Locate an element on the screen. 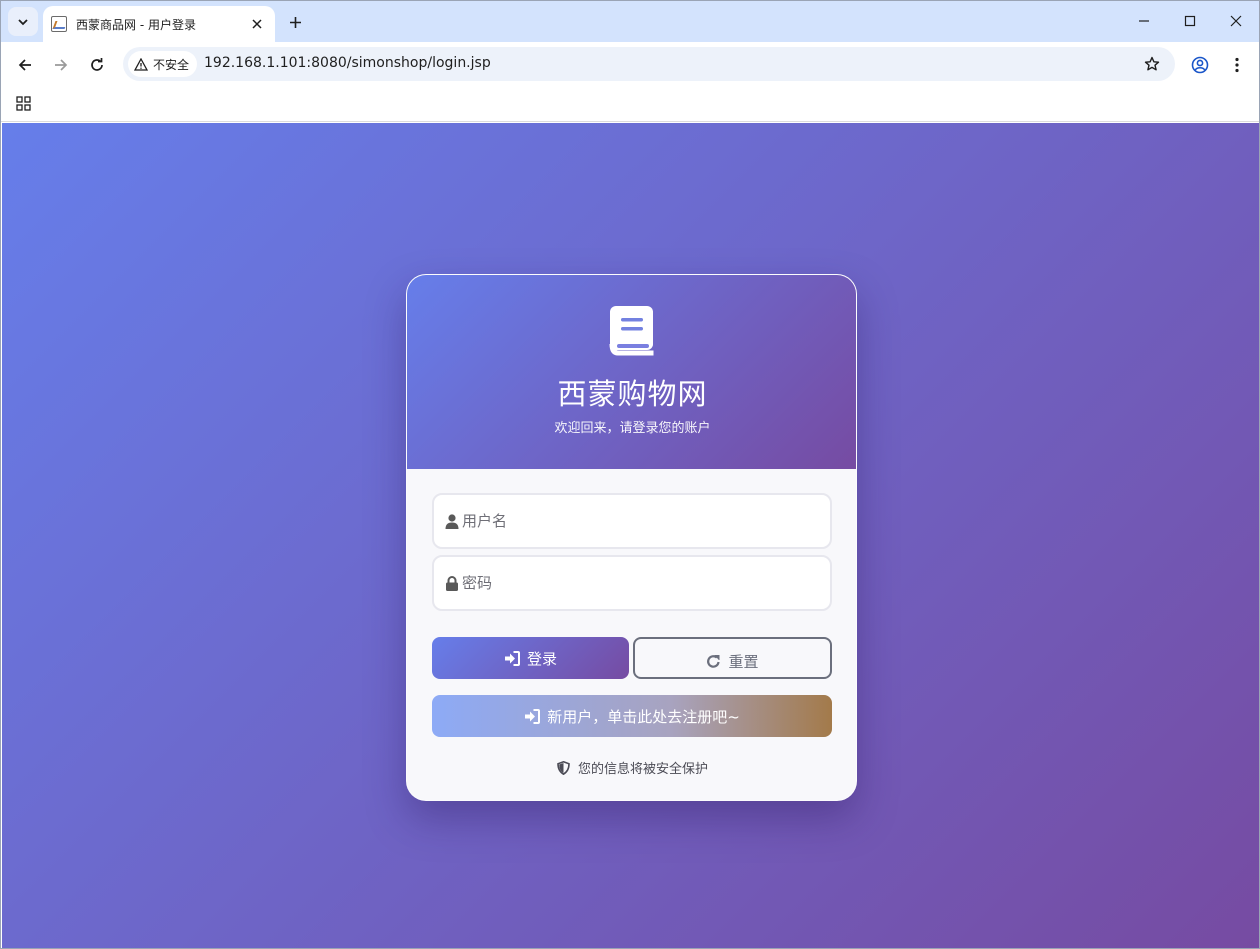  chevron-down-icon is located at coordinates (23, 21).